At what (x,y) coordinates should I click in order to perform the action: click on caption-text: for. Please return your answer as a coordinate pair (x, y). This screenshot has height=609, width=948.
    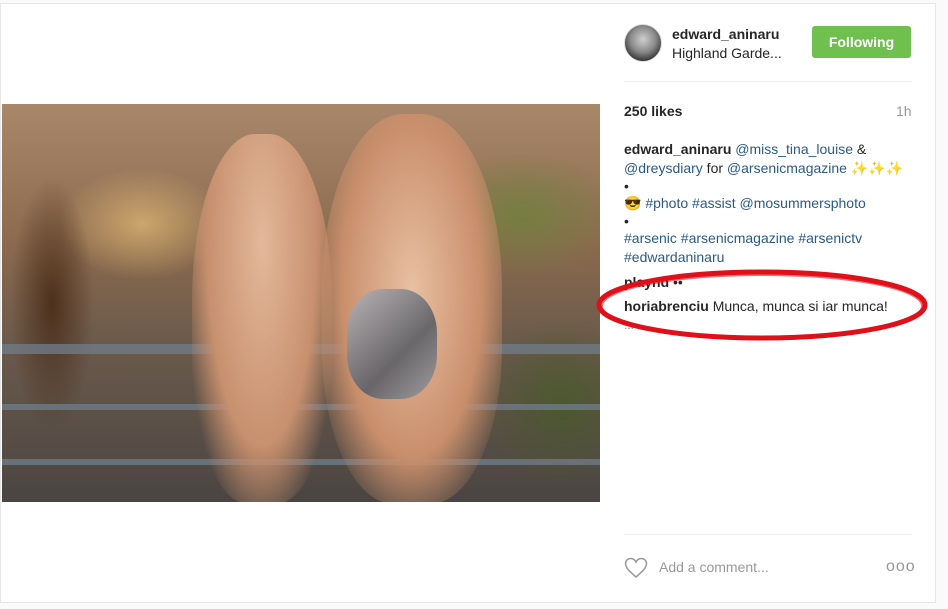
    Looking at the image, I should click on (714, 168).